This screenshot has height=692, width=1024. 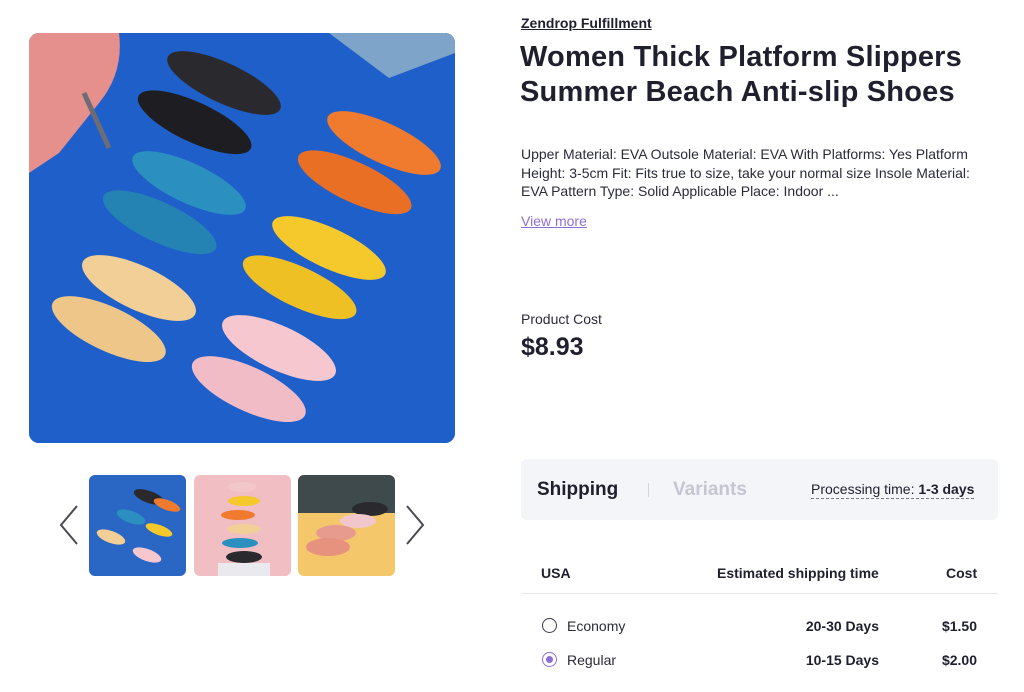 I want to click on shipping-option-economy: Economy 20-30 Days $1.50, so click(x=759, y=626).